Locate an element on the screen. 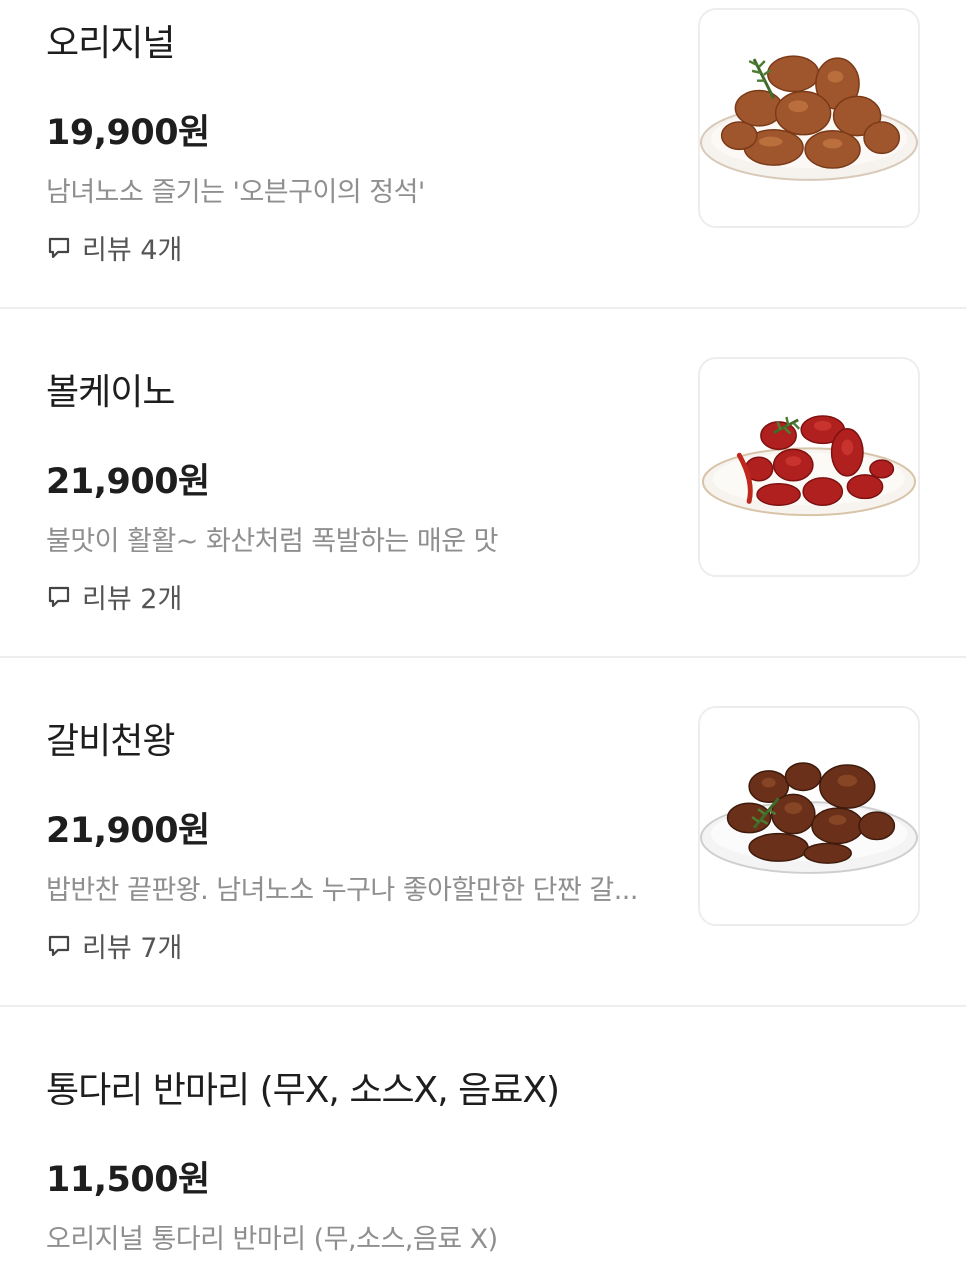  review-count: 리뷰 7개 is located at coordinates (132, 948).